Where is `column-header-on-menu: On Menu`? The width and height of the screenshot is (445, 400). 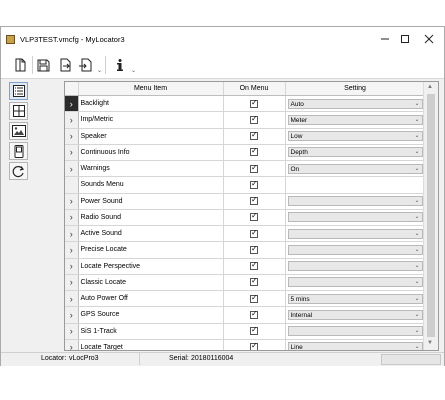 column-header-on-menu: On Menu is located at coordinates (254, 89).